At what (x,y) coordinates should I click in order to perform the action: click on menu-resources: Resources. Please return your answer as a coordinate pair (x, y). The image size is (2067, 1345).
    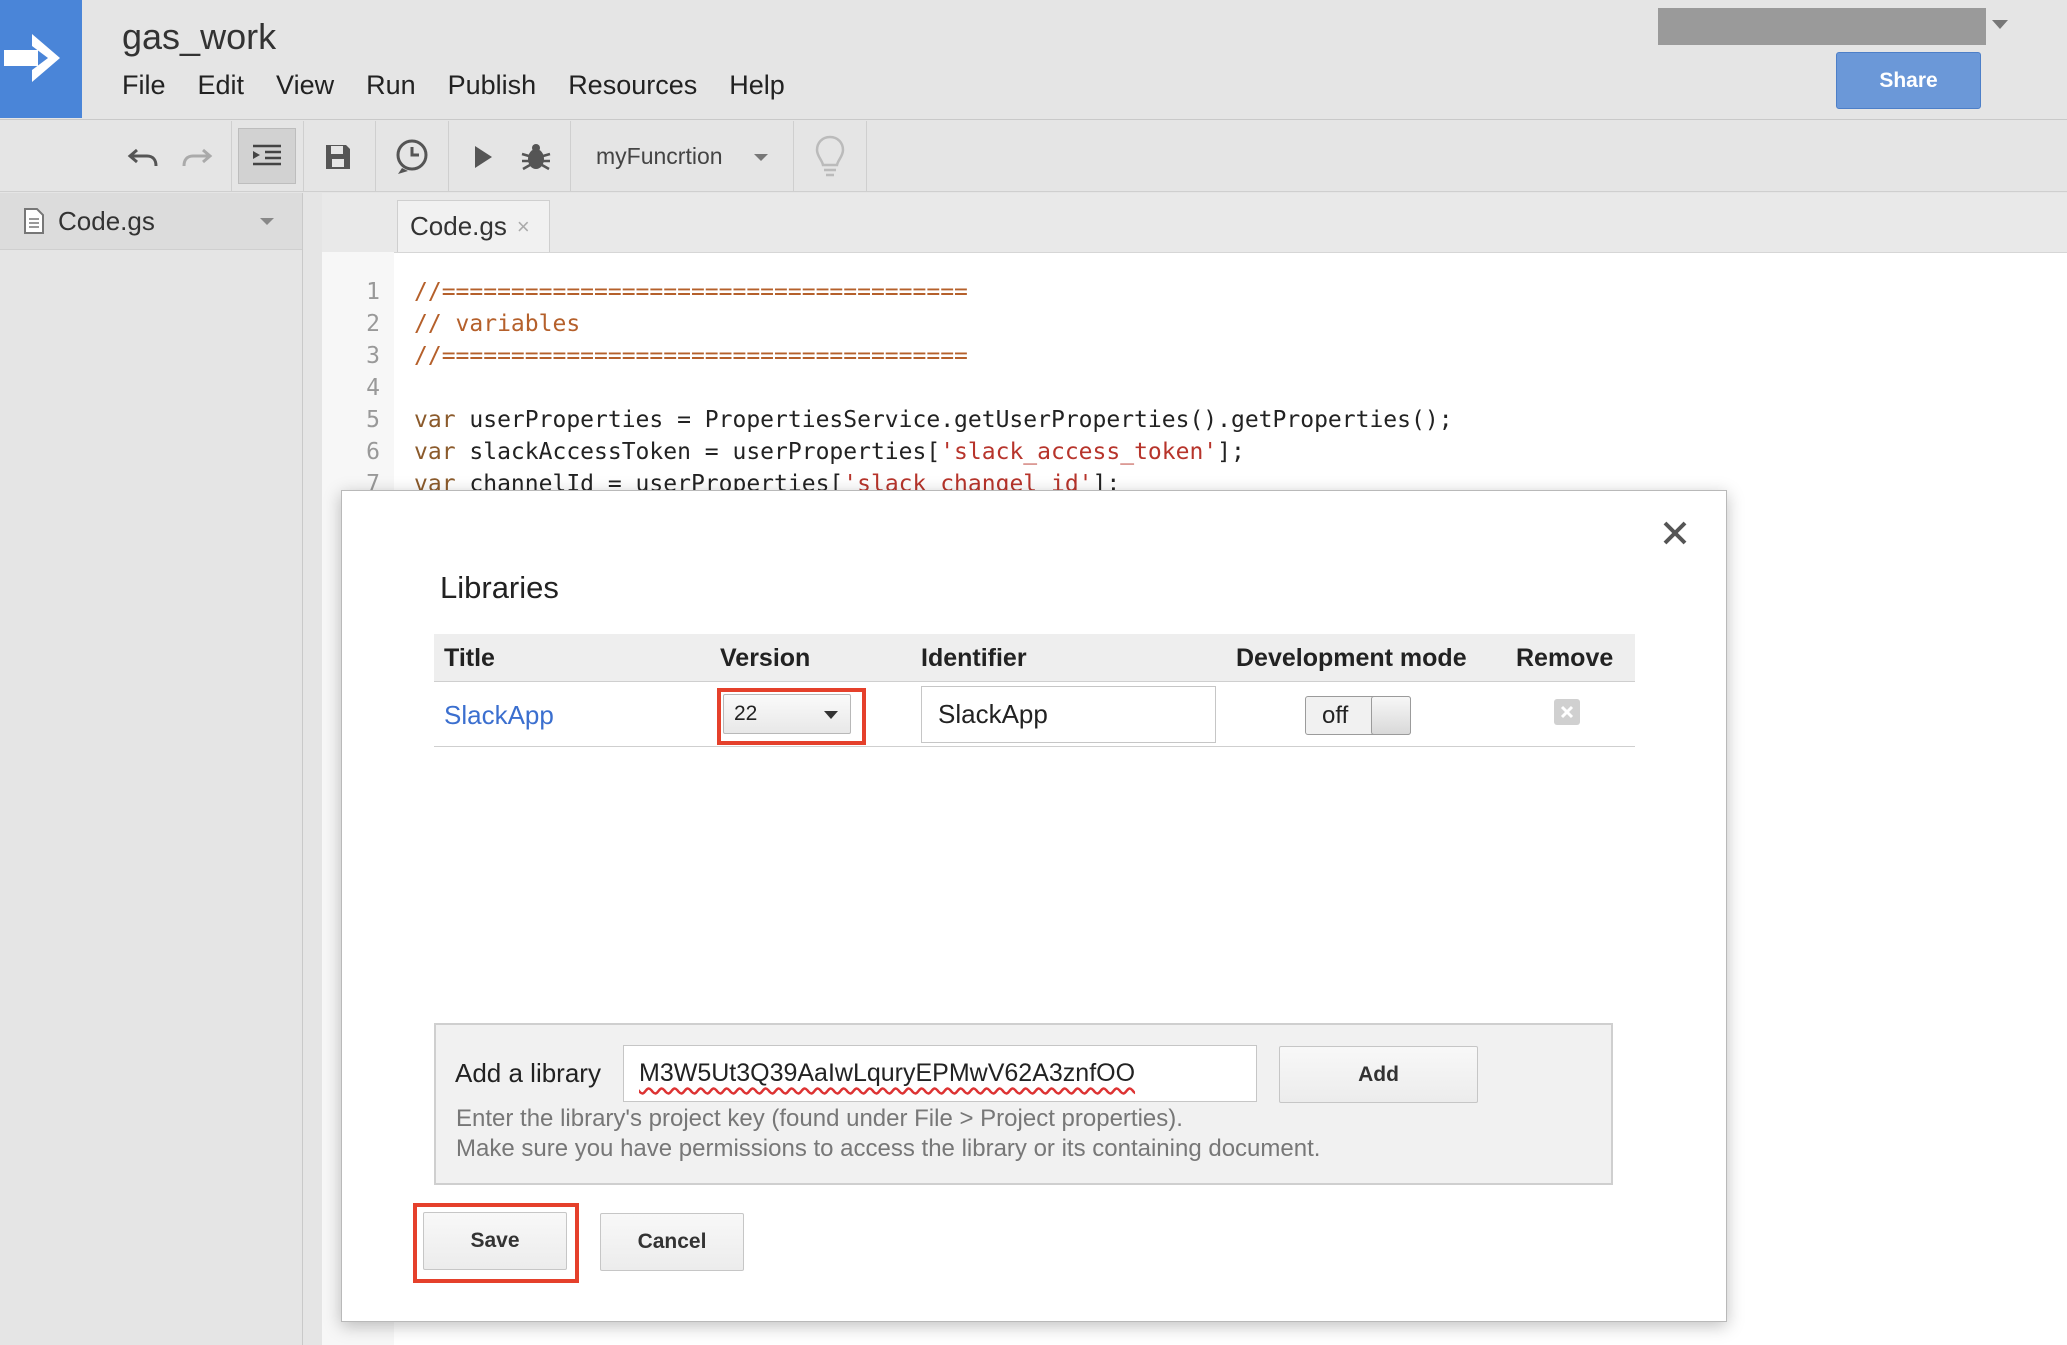
    Looking at the image, I should click on (632, 85).